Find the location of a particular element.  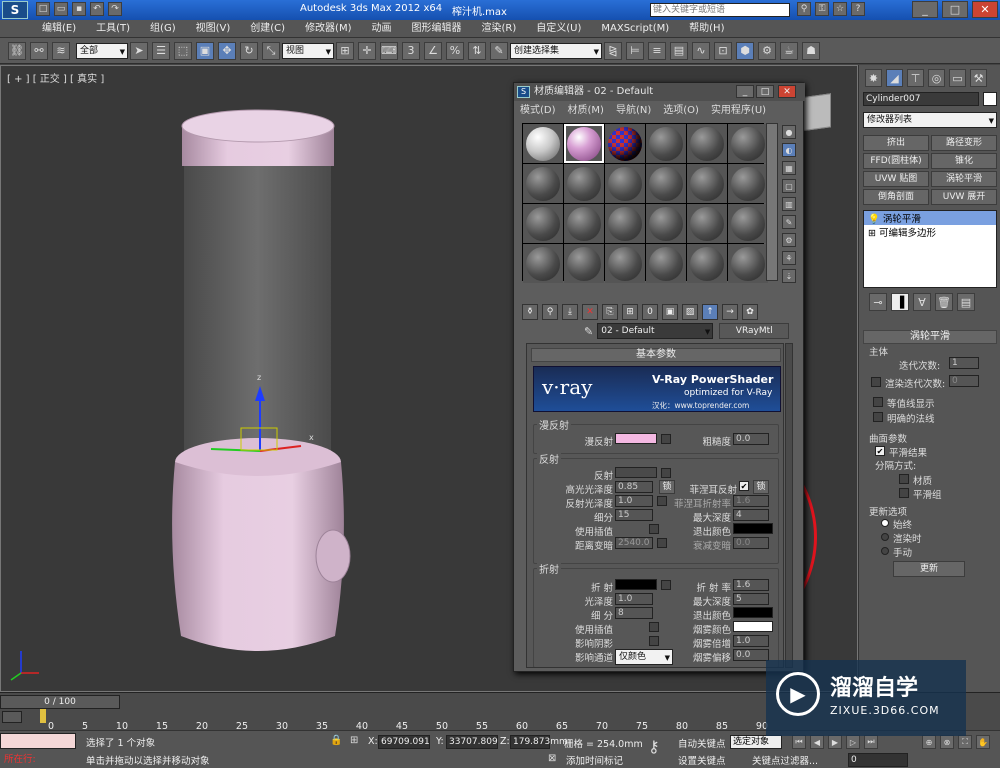

set-key-button: 设置关键点 is located at coordinates (702, 760).